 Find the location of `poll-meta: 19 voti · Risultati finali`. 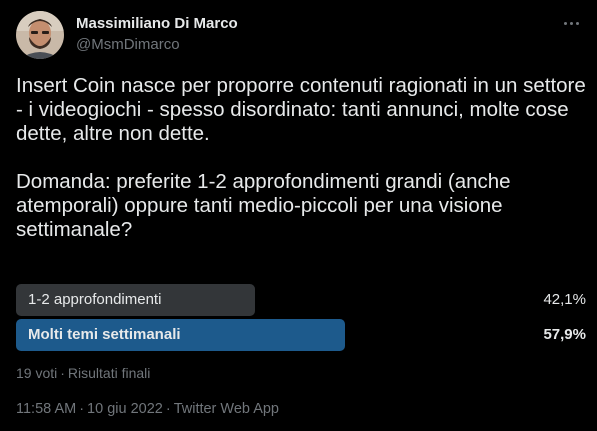

poll-meta: 19 voti · Risultati finali is located at coordinates (83, 373).